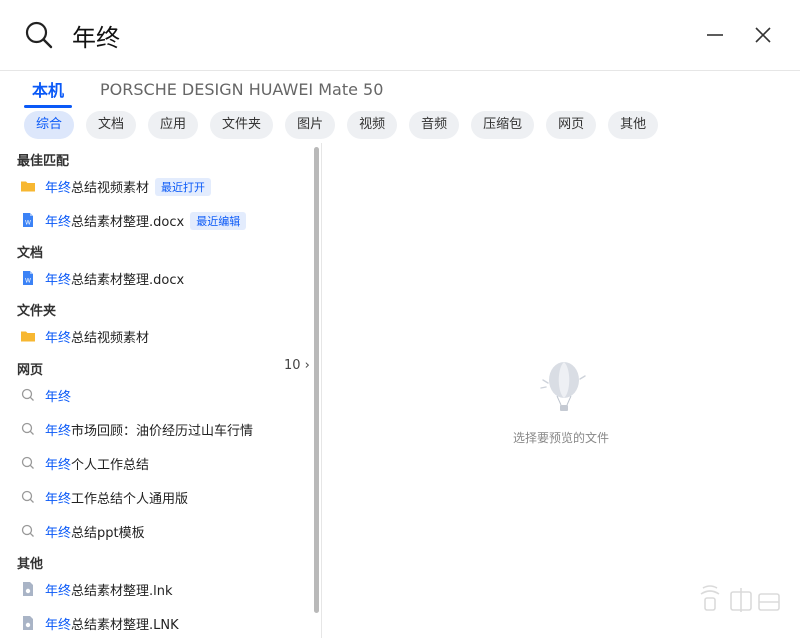  I want to click on result-item: W 年终总结素材整理.docx, so click(155, 278).